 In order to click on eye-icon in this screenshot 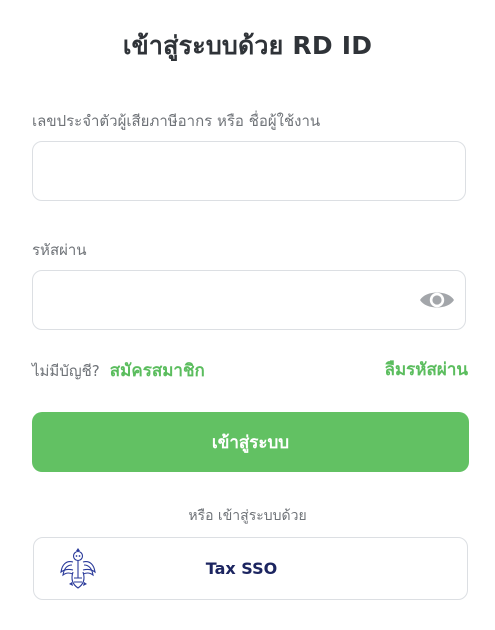, I will do `click(437, 300)`.